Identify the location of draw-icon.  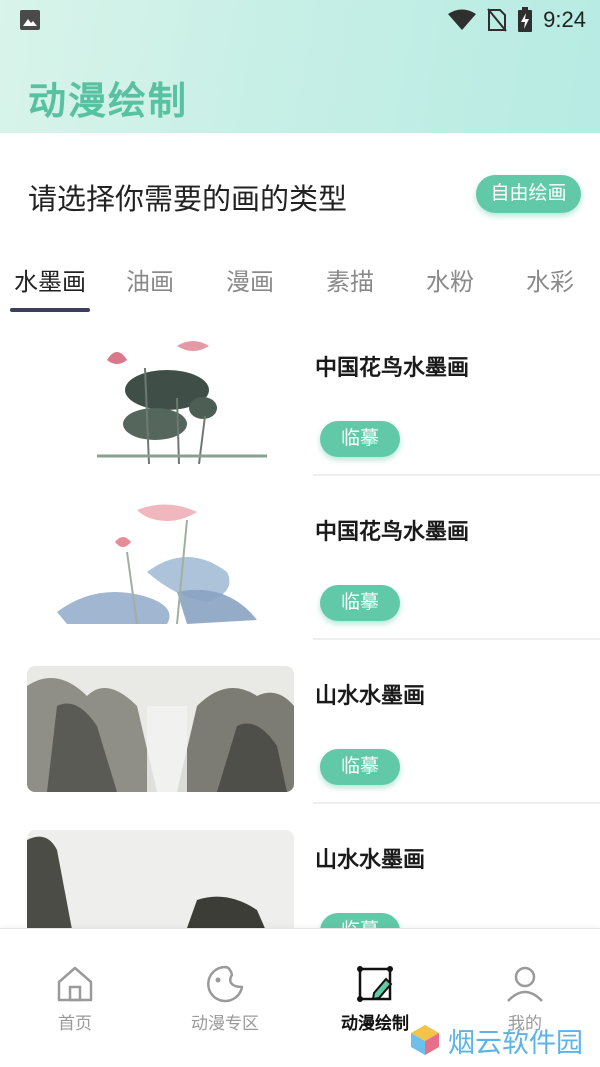
(375, 984).